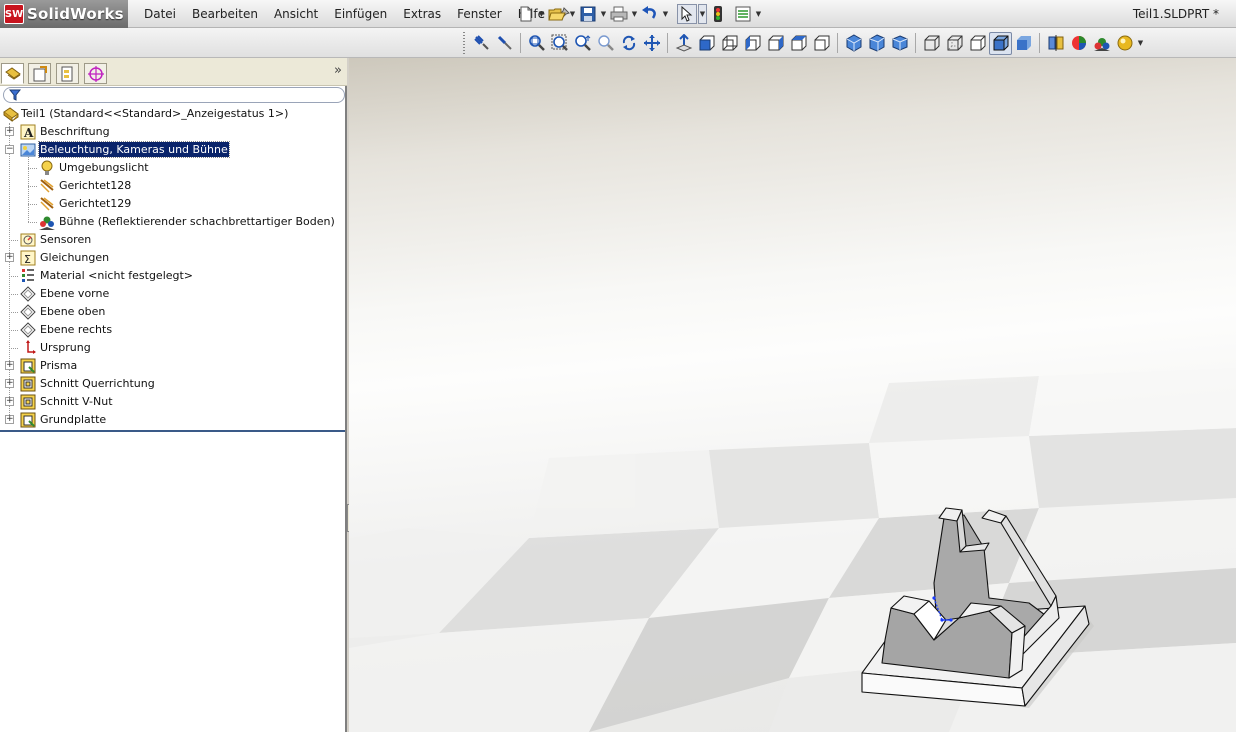  What do you see at coordinates (876, 43) in the screenshot?
I see `trimetric-view-icon` at bounding box center [876, 43].